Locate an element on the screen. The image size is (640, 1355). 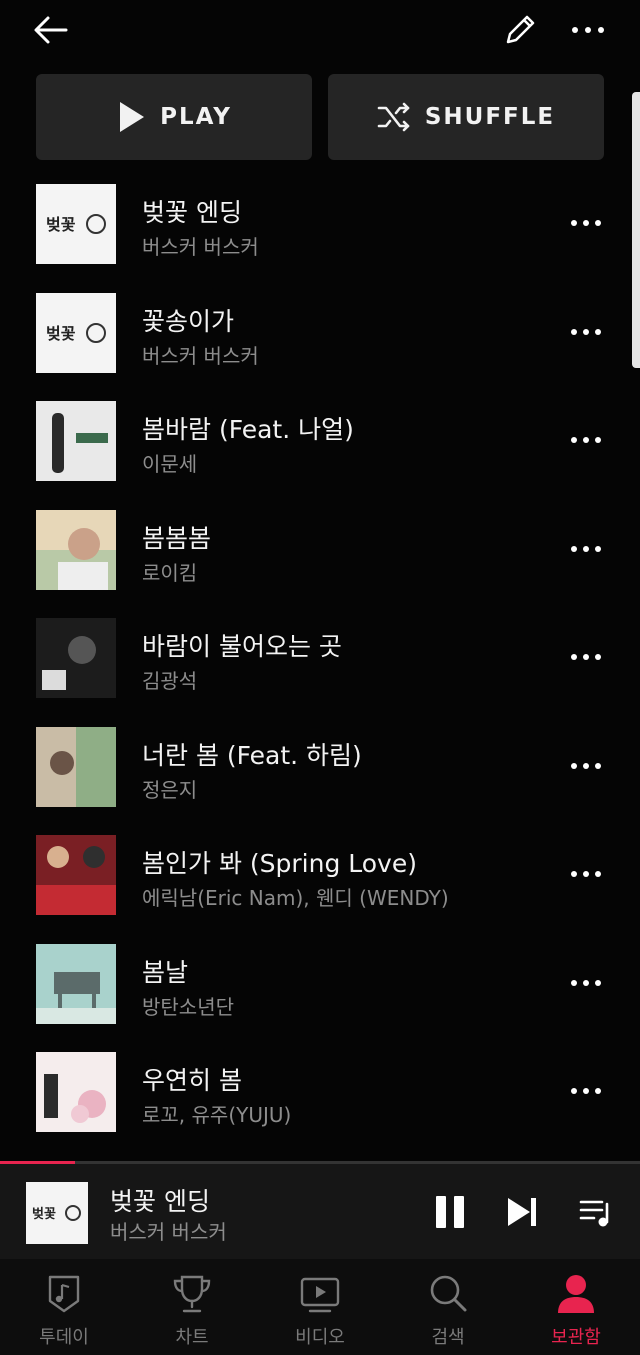
pause-icon is located at coordinates (450, 1212).